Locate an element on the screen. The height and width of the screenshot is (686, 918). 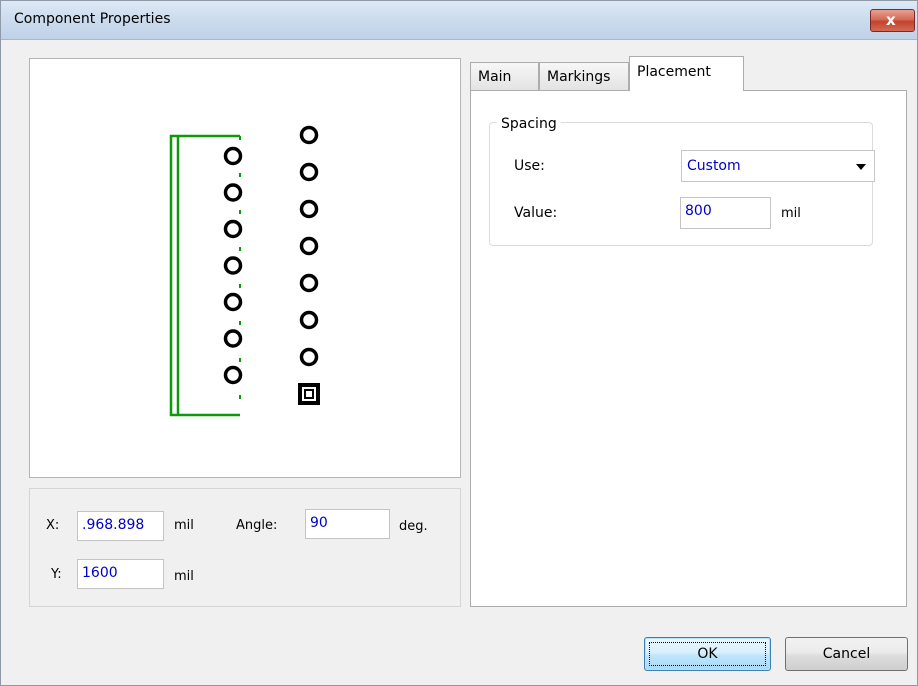
title-bar: Component Properties x is located at coordinates (459, 20).